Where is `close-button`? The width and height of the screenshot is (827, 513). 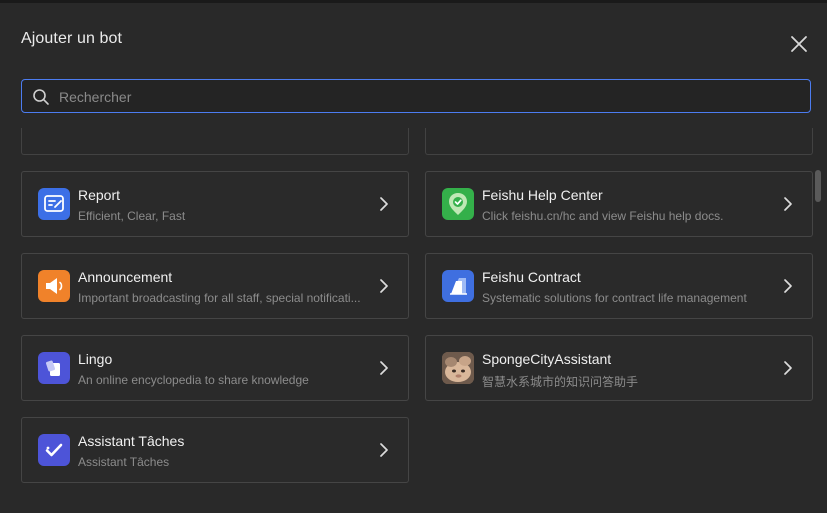
close-button is located at coordinates (799, 44).